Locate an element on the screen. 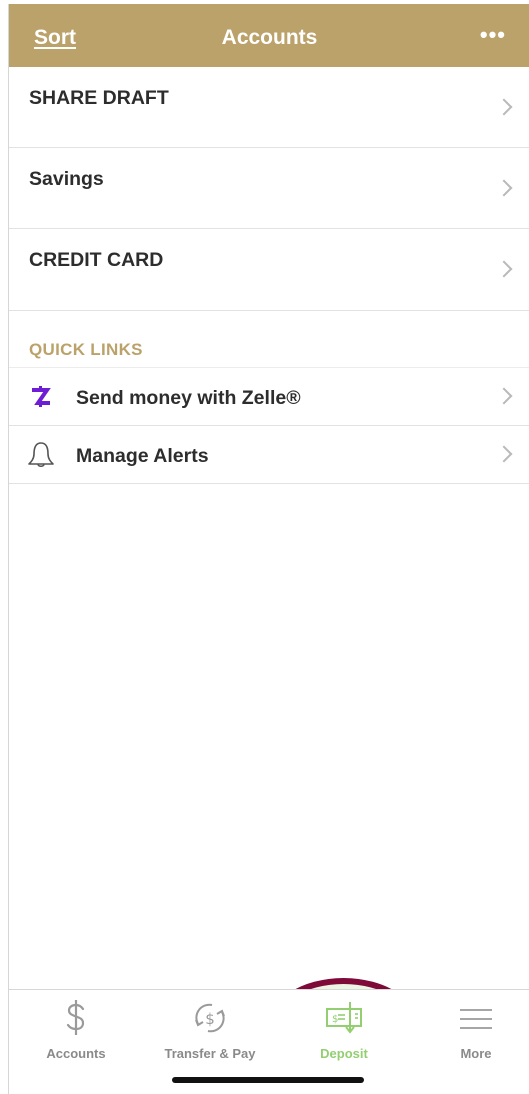 This screenshot has width=529, height=1094. quick-link-label: Manage Alerts is located at coordinates (142, 456).